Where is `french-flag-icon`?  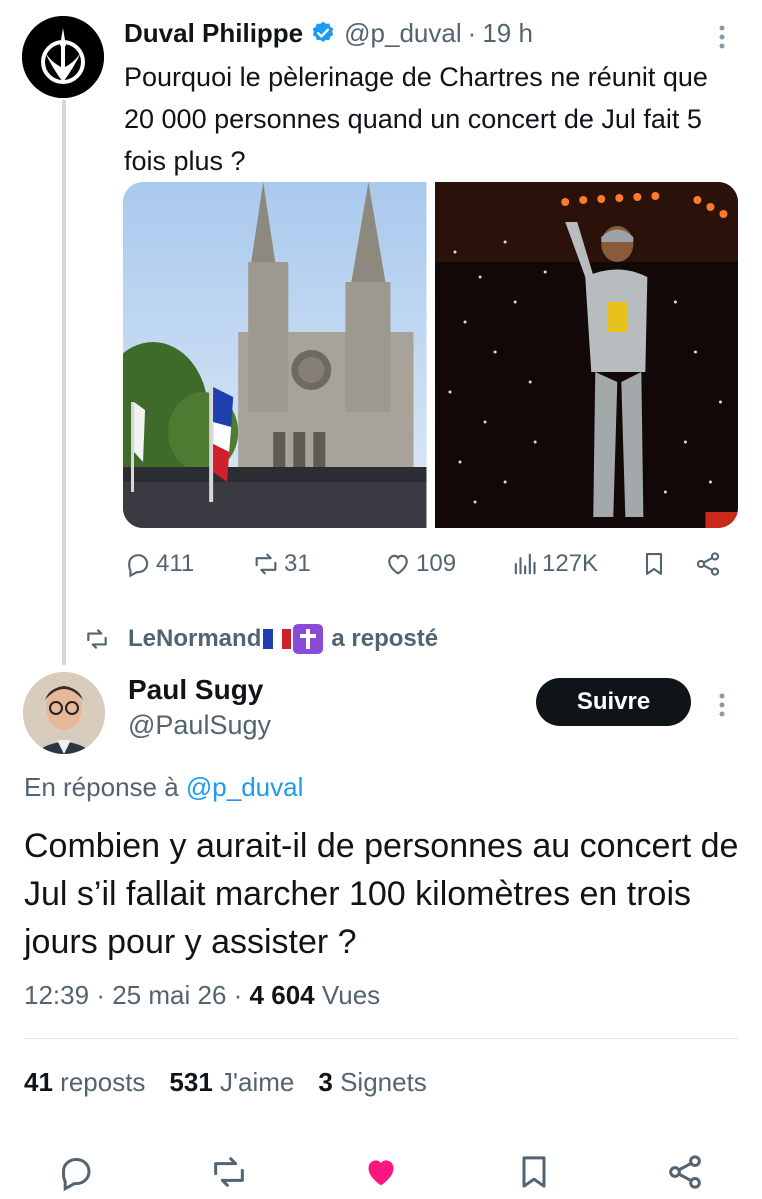 french-flag-icon is located at coordinates (277, 639).